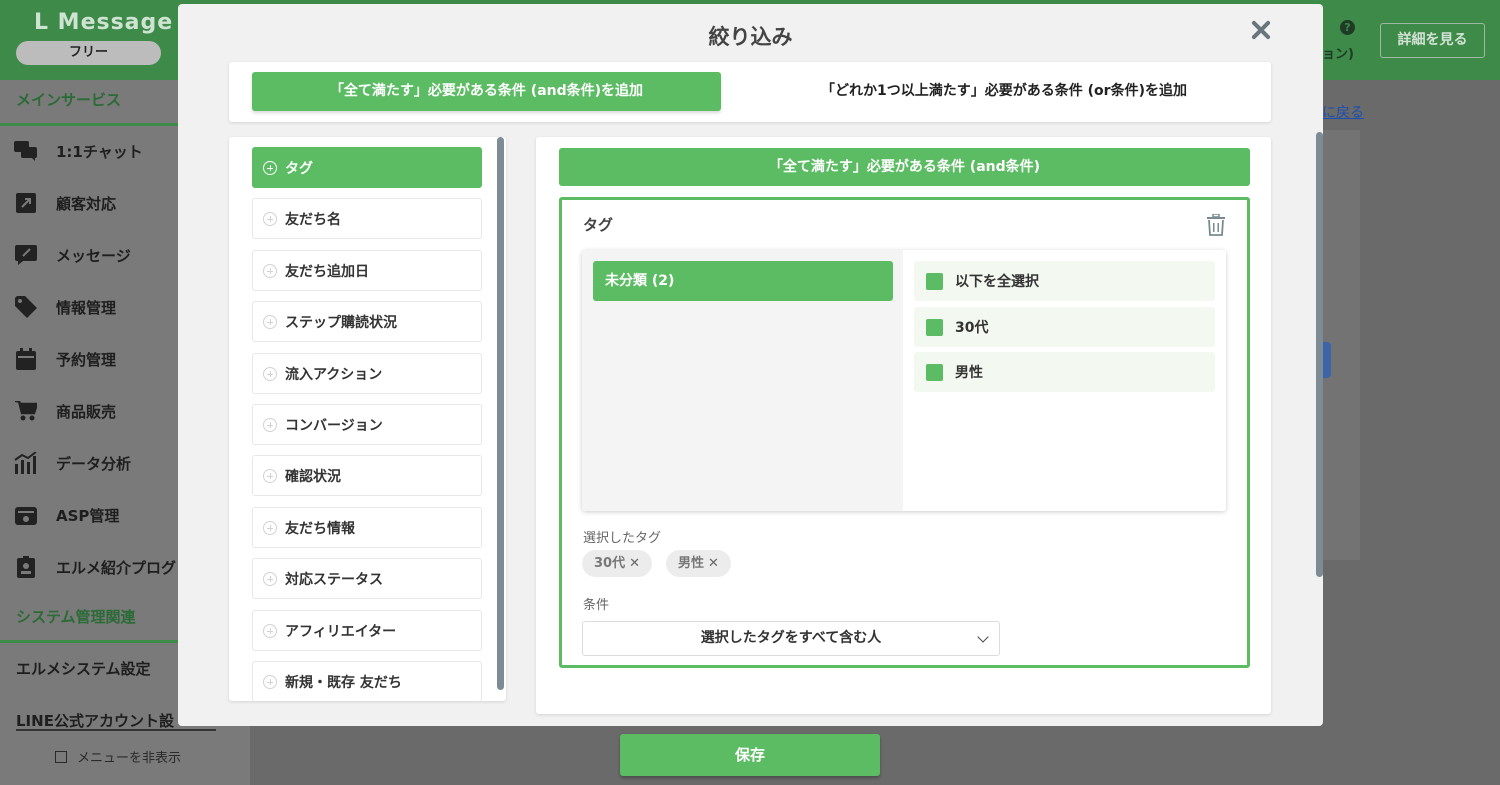 Image resolution: width=1500 pixels, height=785 pixels. What do you see at coordinates (76, 617) in the screenshot?
I see `sidebar-section-system: システム管理関連` at bounding box center [76, 617].